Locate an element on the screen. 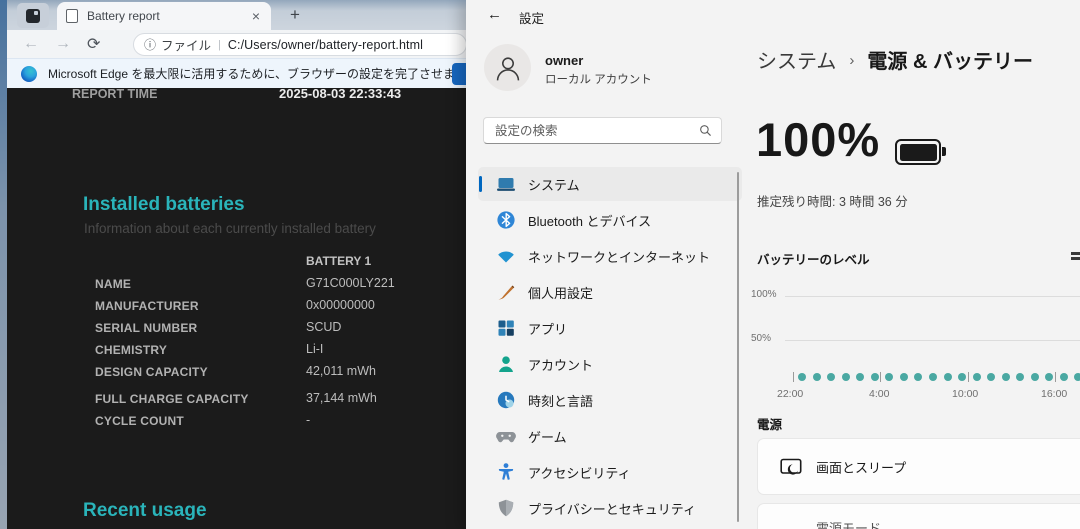  page-favicon-icon is located at coordinates (72, 16).